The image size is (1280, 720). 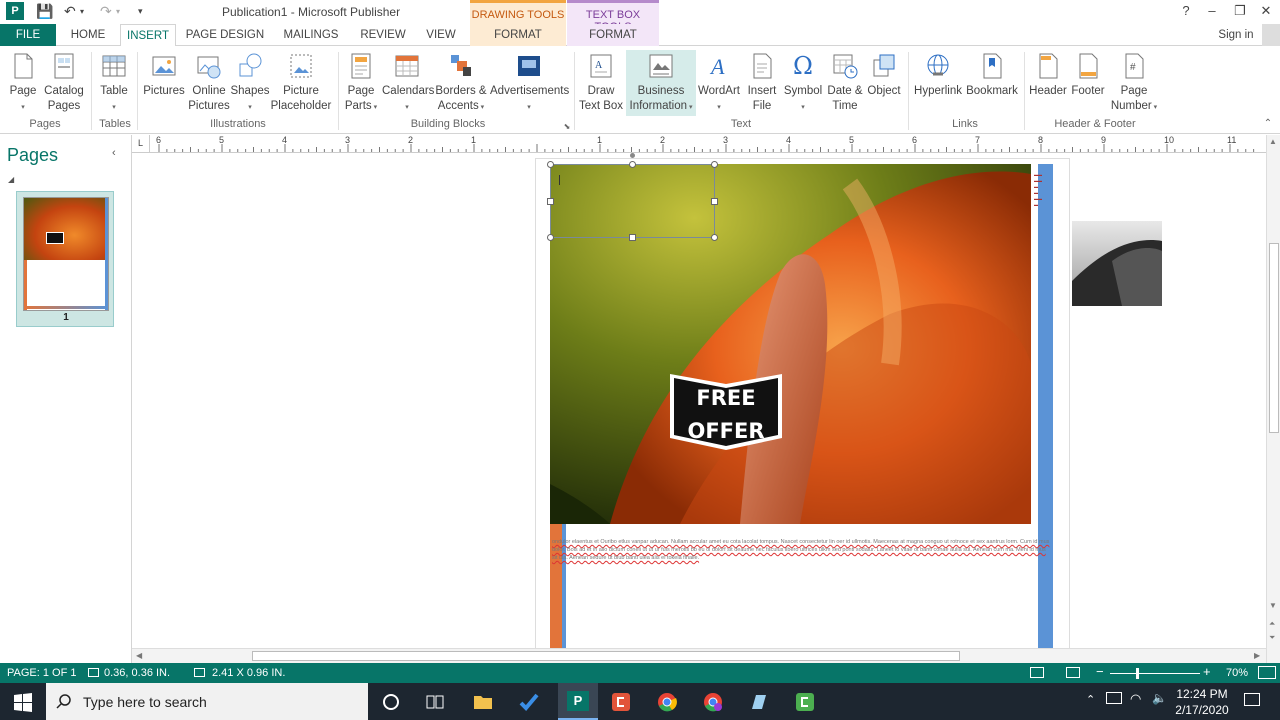 I want to click on online-pictures-button: Online Pictures, so click(x=209, y=83).